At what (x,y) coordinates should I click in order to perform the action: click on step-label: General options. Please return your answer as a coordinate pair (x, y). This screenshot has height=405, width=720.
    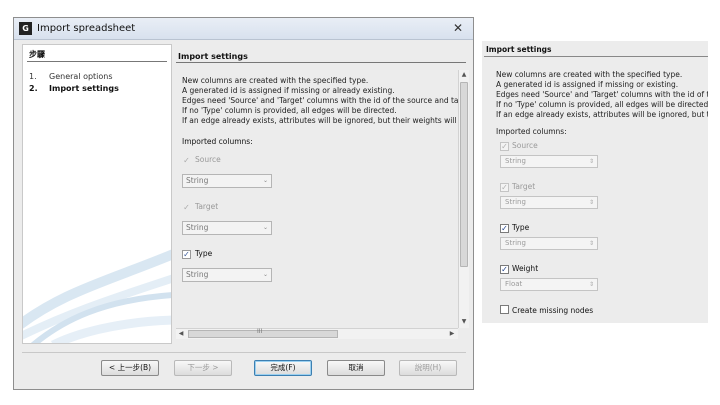
    Looking at the image, I should click on (81, 76).